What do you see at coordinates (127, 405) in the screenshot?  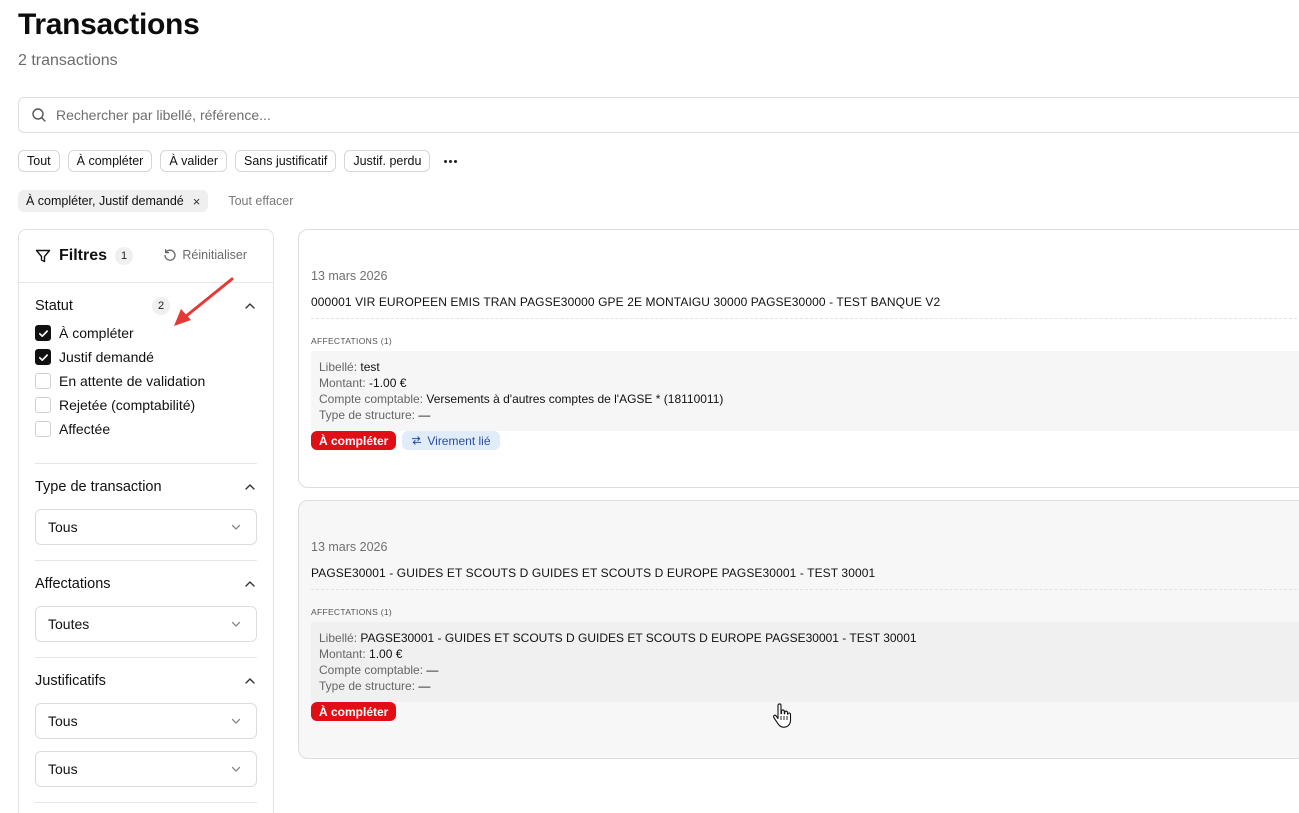 I see `statut-option-label: Rejetée (comptabilité)` at bounding box center [127, 405].